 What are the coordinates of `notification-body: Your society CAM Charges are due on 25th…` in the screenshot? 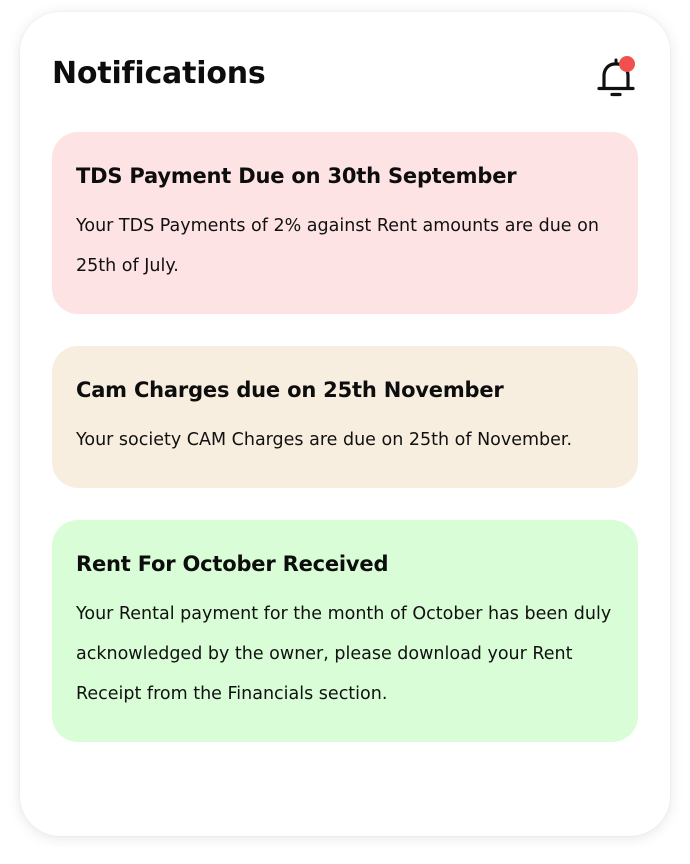 It's located at (324, 440).